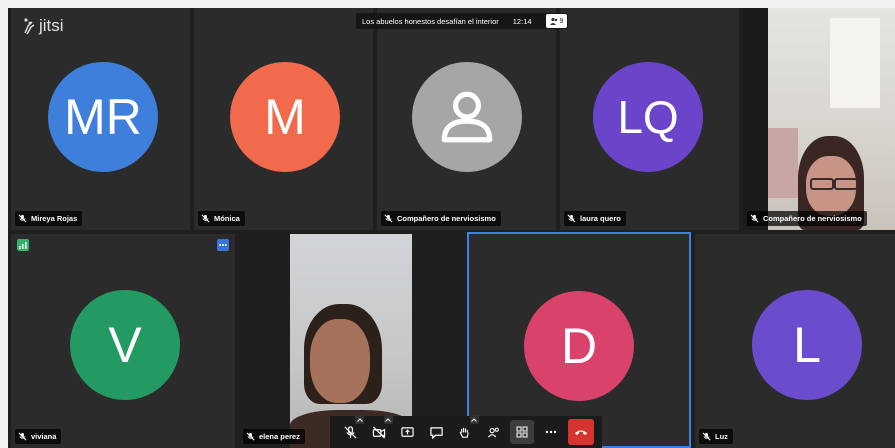  I want to click on nameplate: Mireya Rojas, so click(49, 218).